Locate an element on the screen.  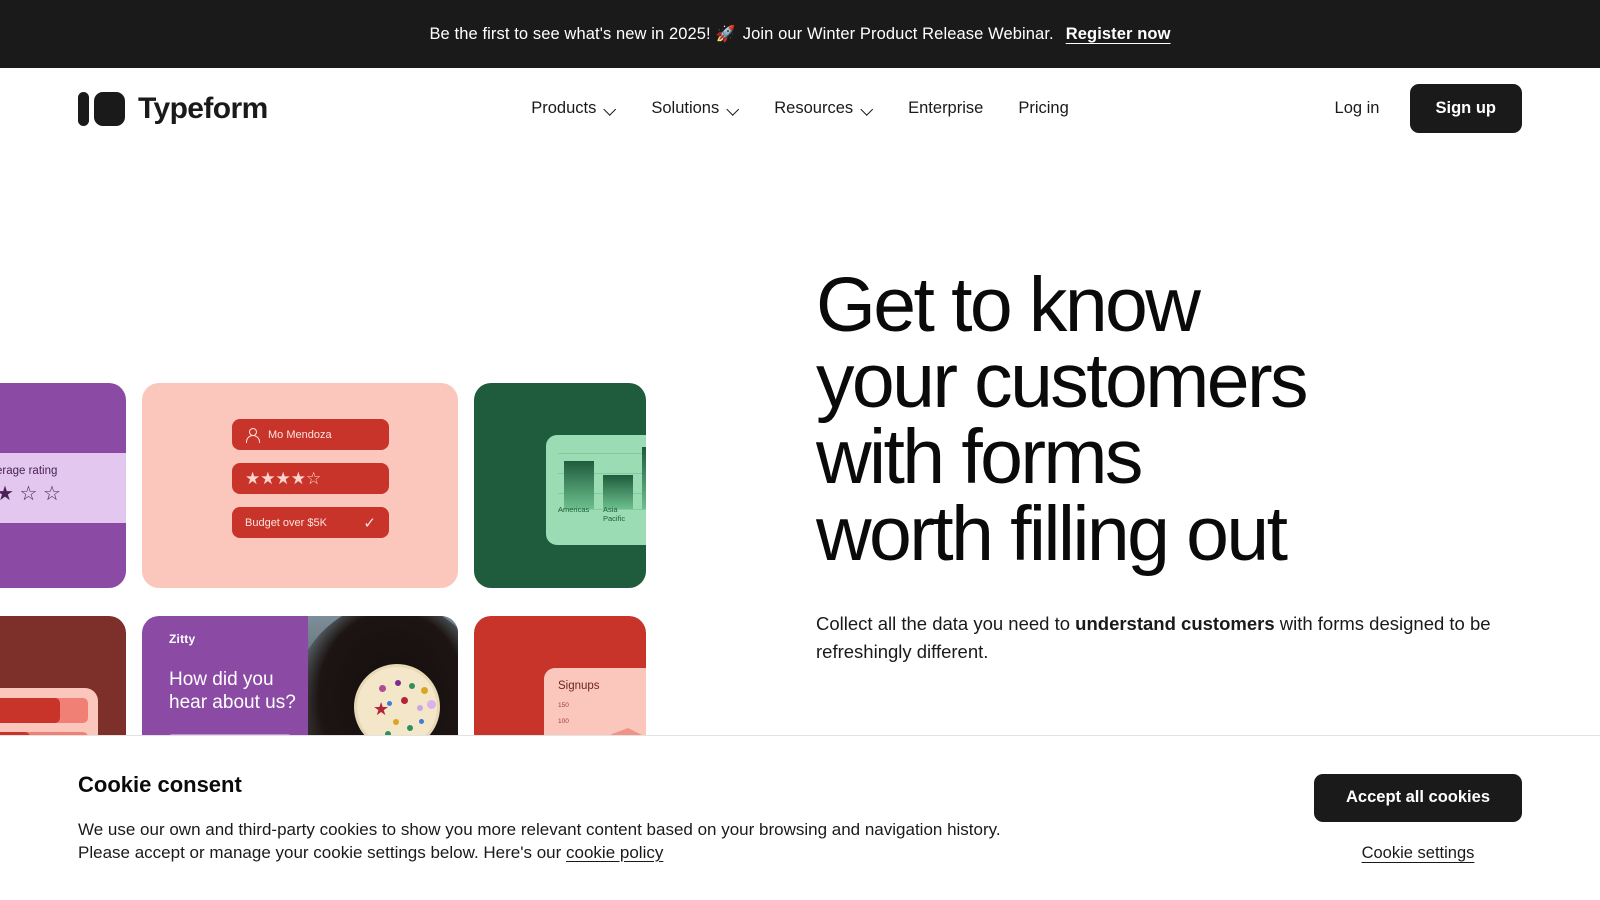
rocket-icon: 🚀 is located at coordinates (725, 34).